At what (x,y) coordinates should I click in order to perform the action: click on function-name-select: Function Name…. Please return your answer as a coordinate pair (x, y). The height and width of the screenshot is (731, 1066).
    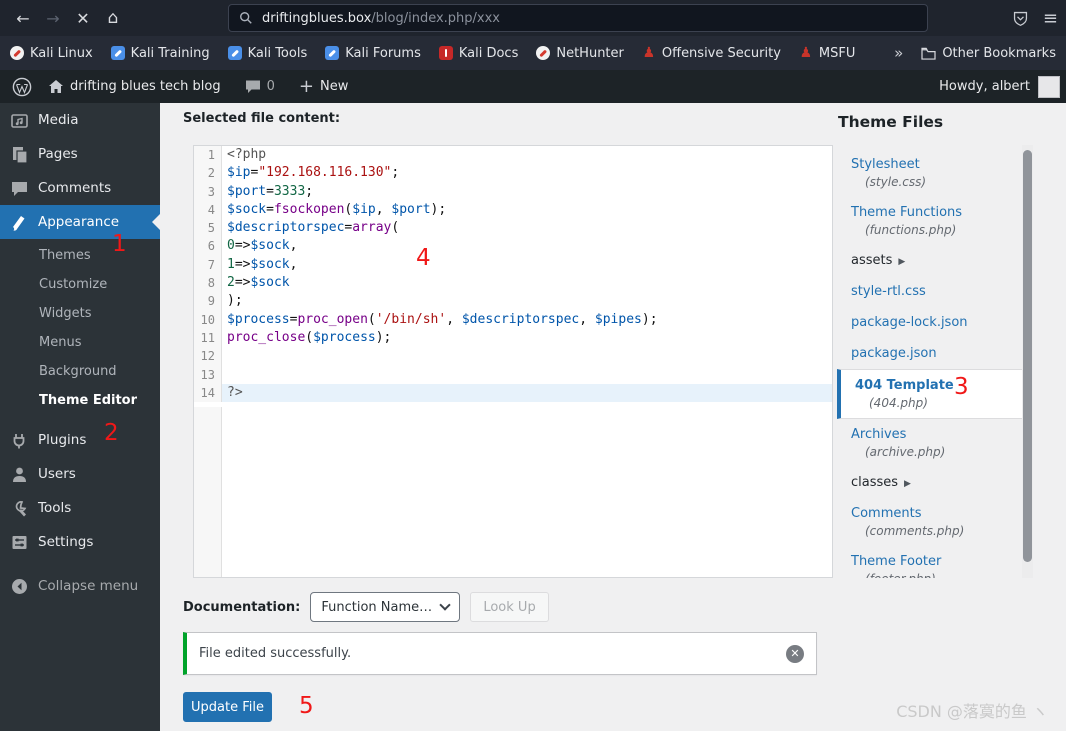
    Looking at the image, I should click on (385, 607).